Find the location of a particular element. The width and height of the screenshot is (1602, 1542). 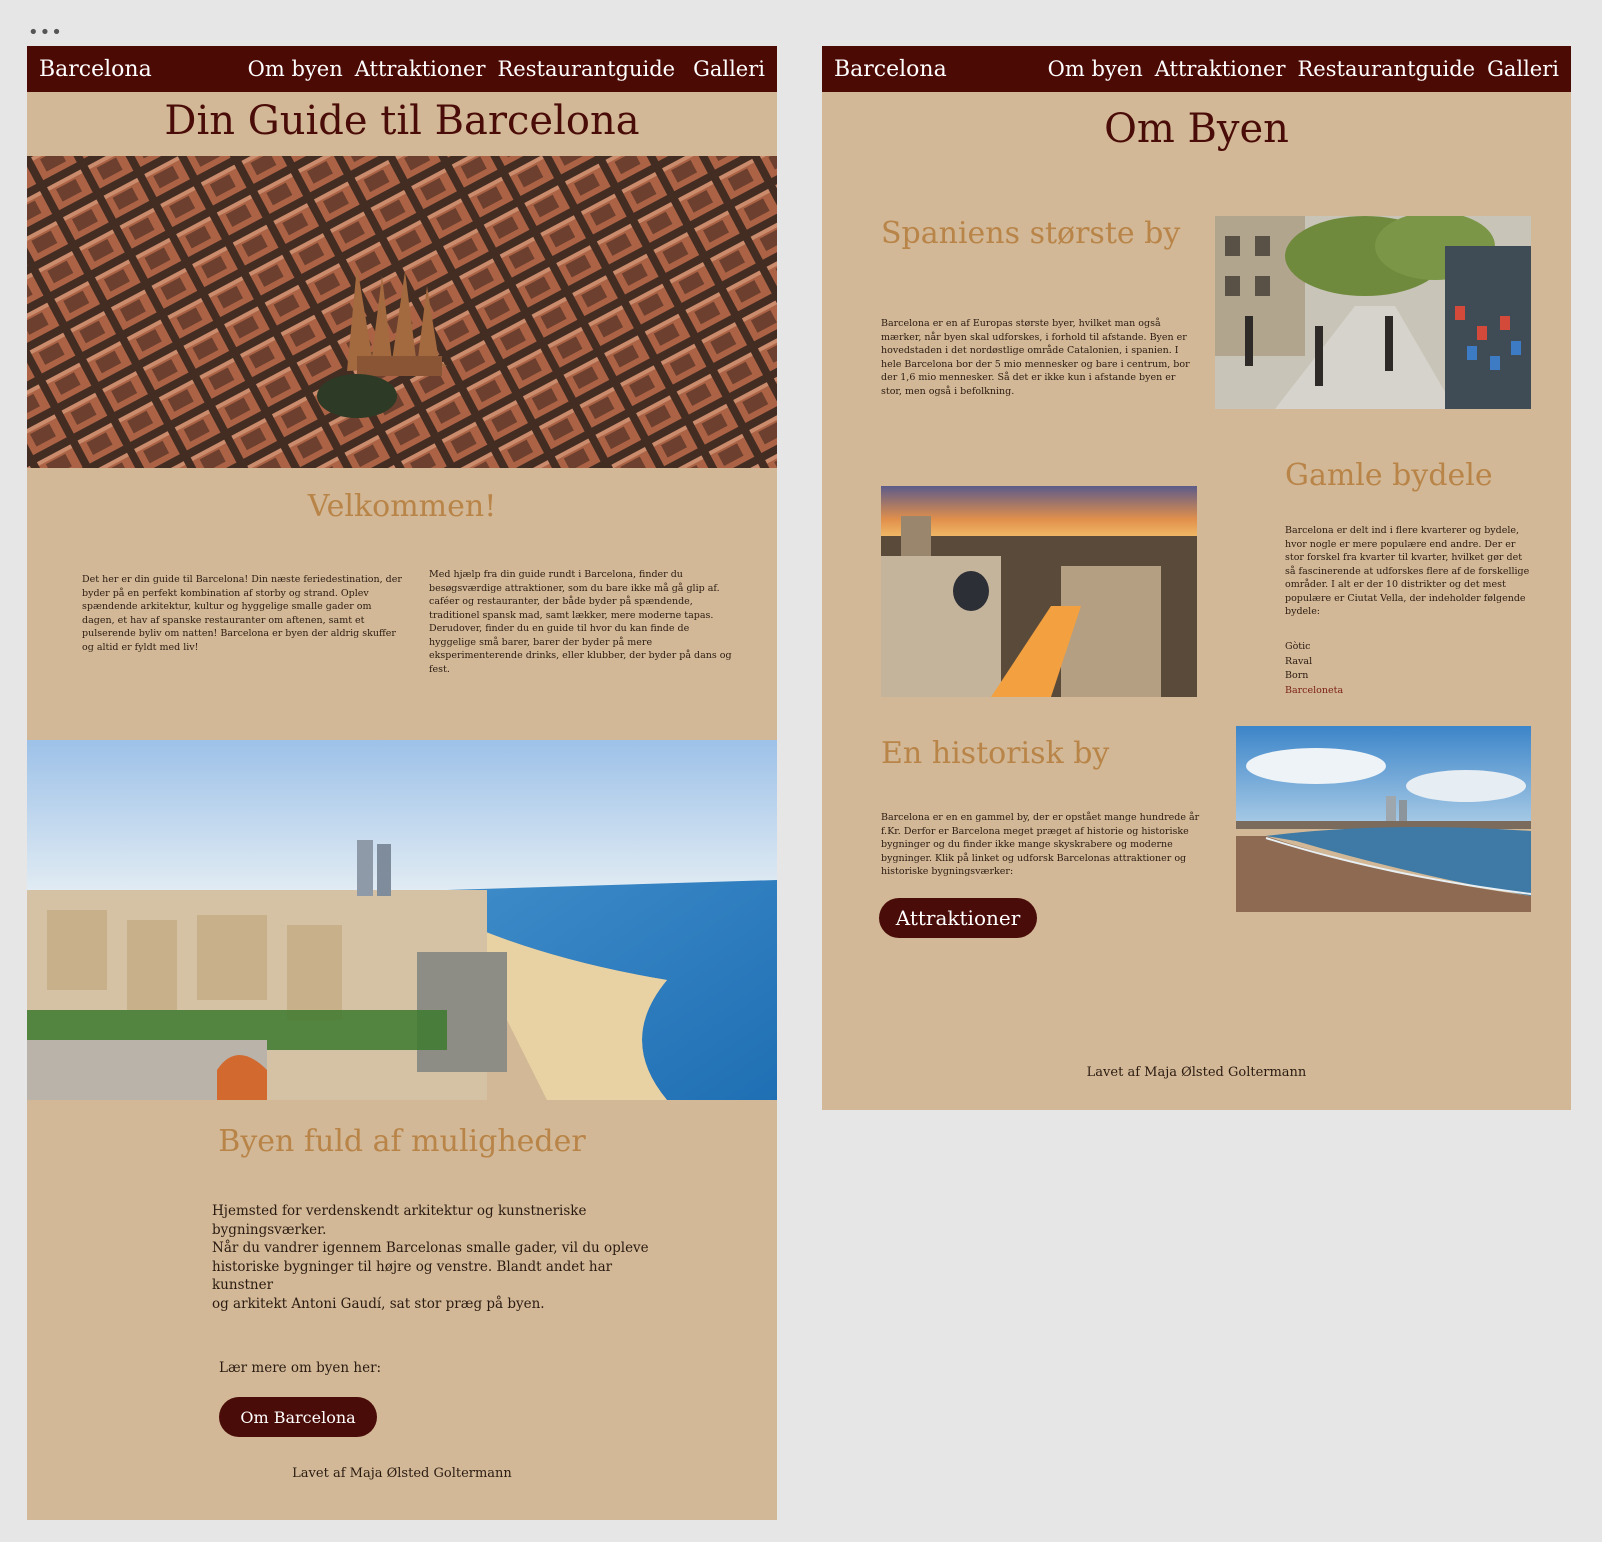

attraktioner-button: Attraktioner is located at coordinates (958, 918).